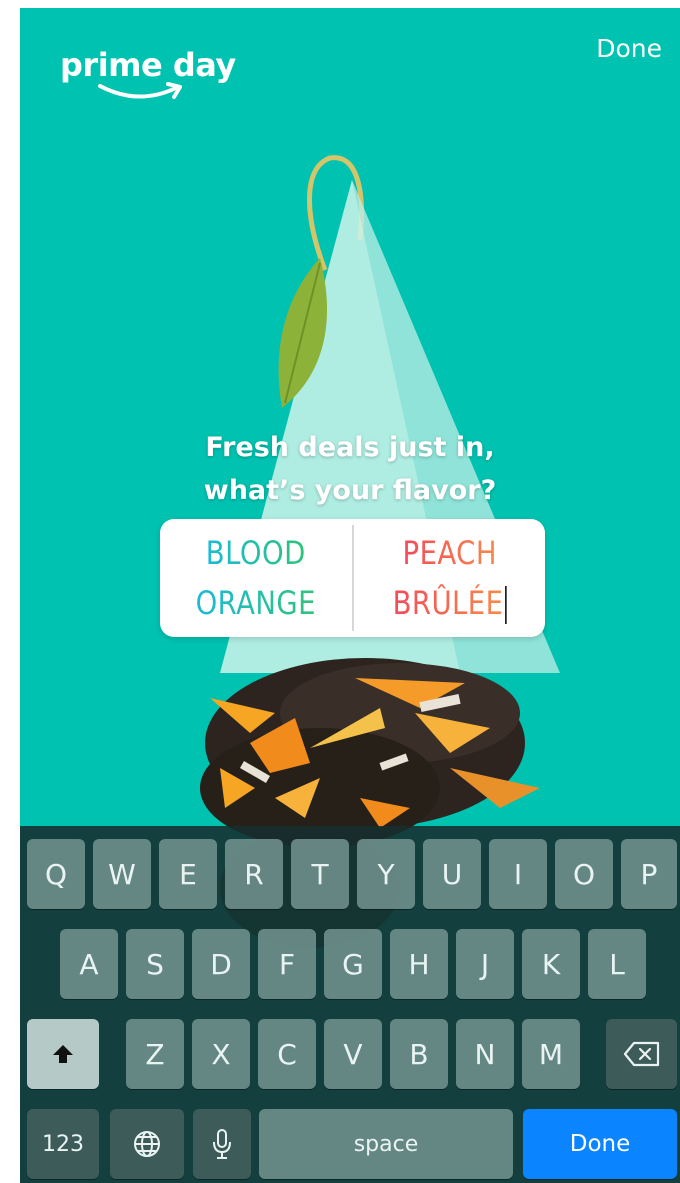 The width and height of the screenshot is (680, 1183). Describe the element at coordinates (350, 447) in the screenshot. I see `poll-question-line1: Fresh deals just in,` at that location.